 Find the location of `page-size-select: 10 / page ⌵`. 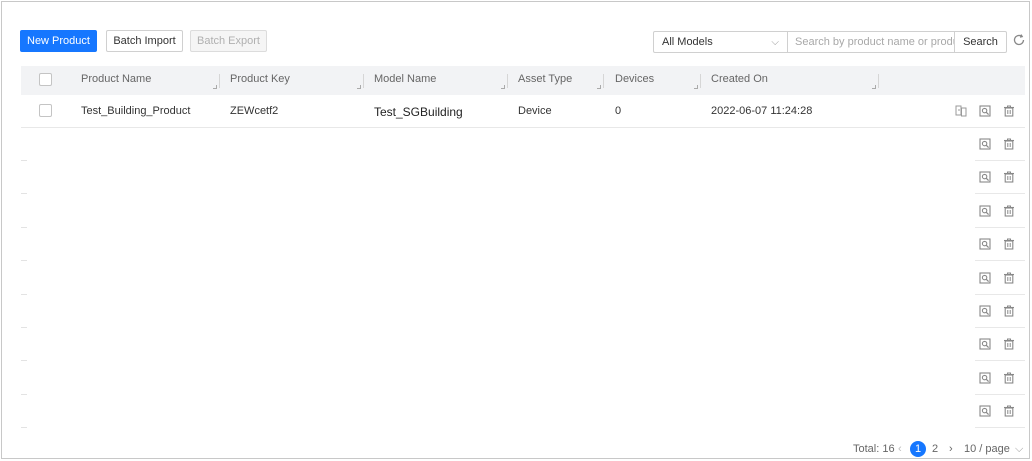

page-size-select: 10 / page ⌵ is located at coordinates (993, 449).